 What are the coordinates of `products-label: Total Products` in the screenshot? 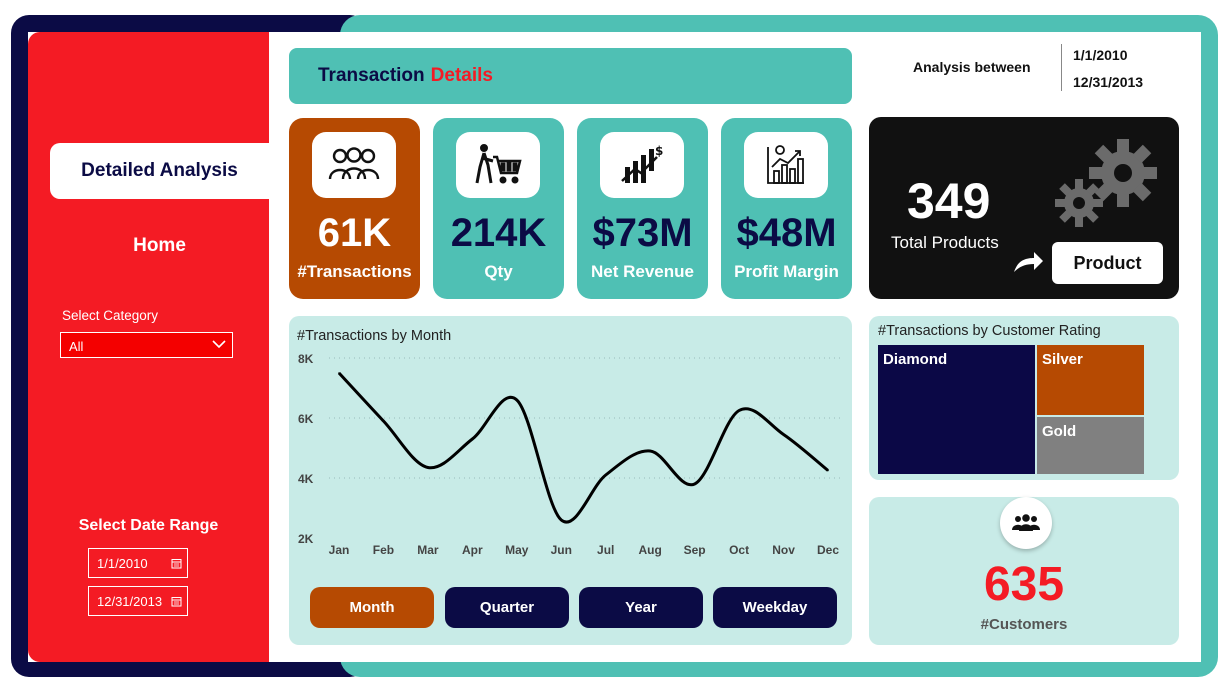 It's located at (945, 242).